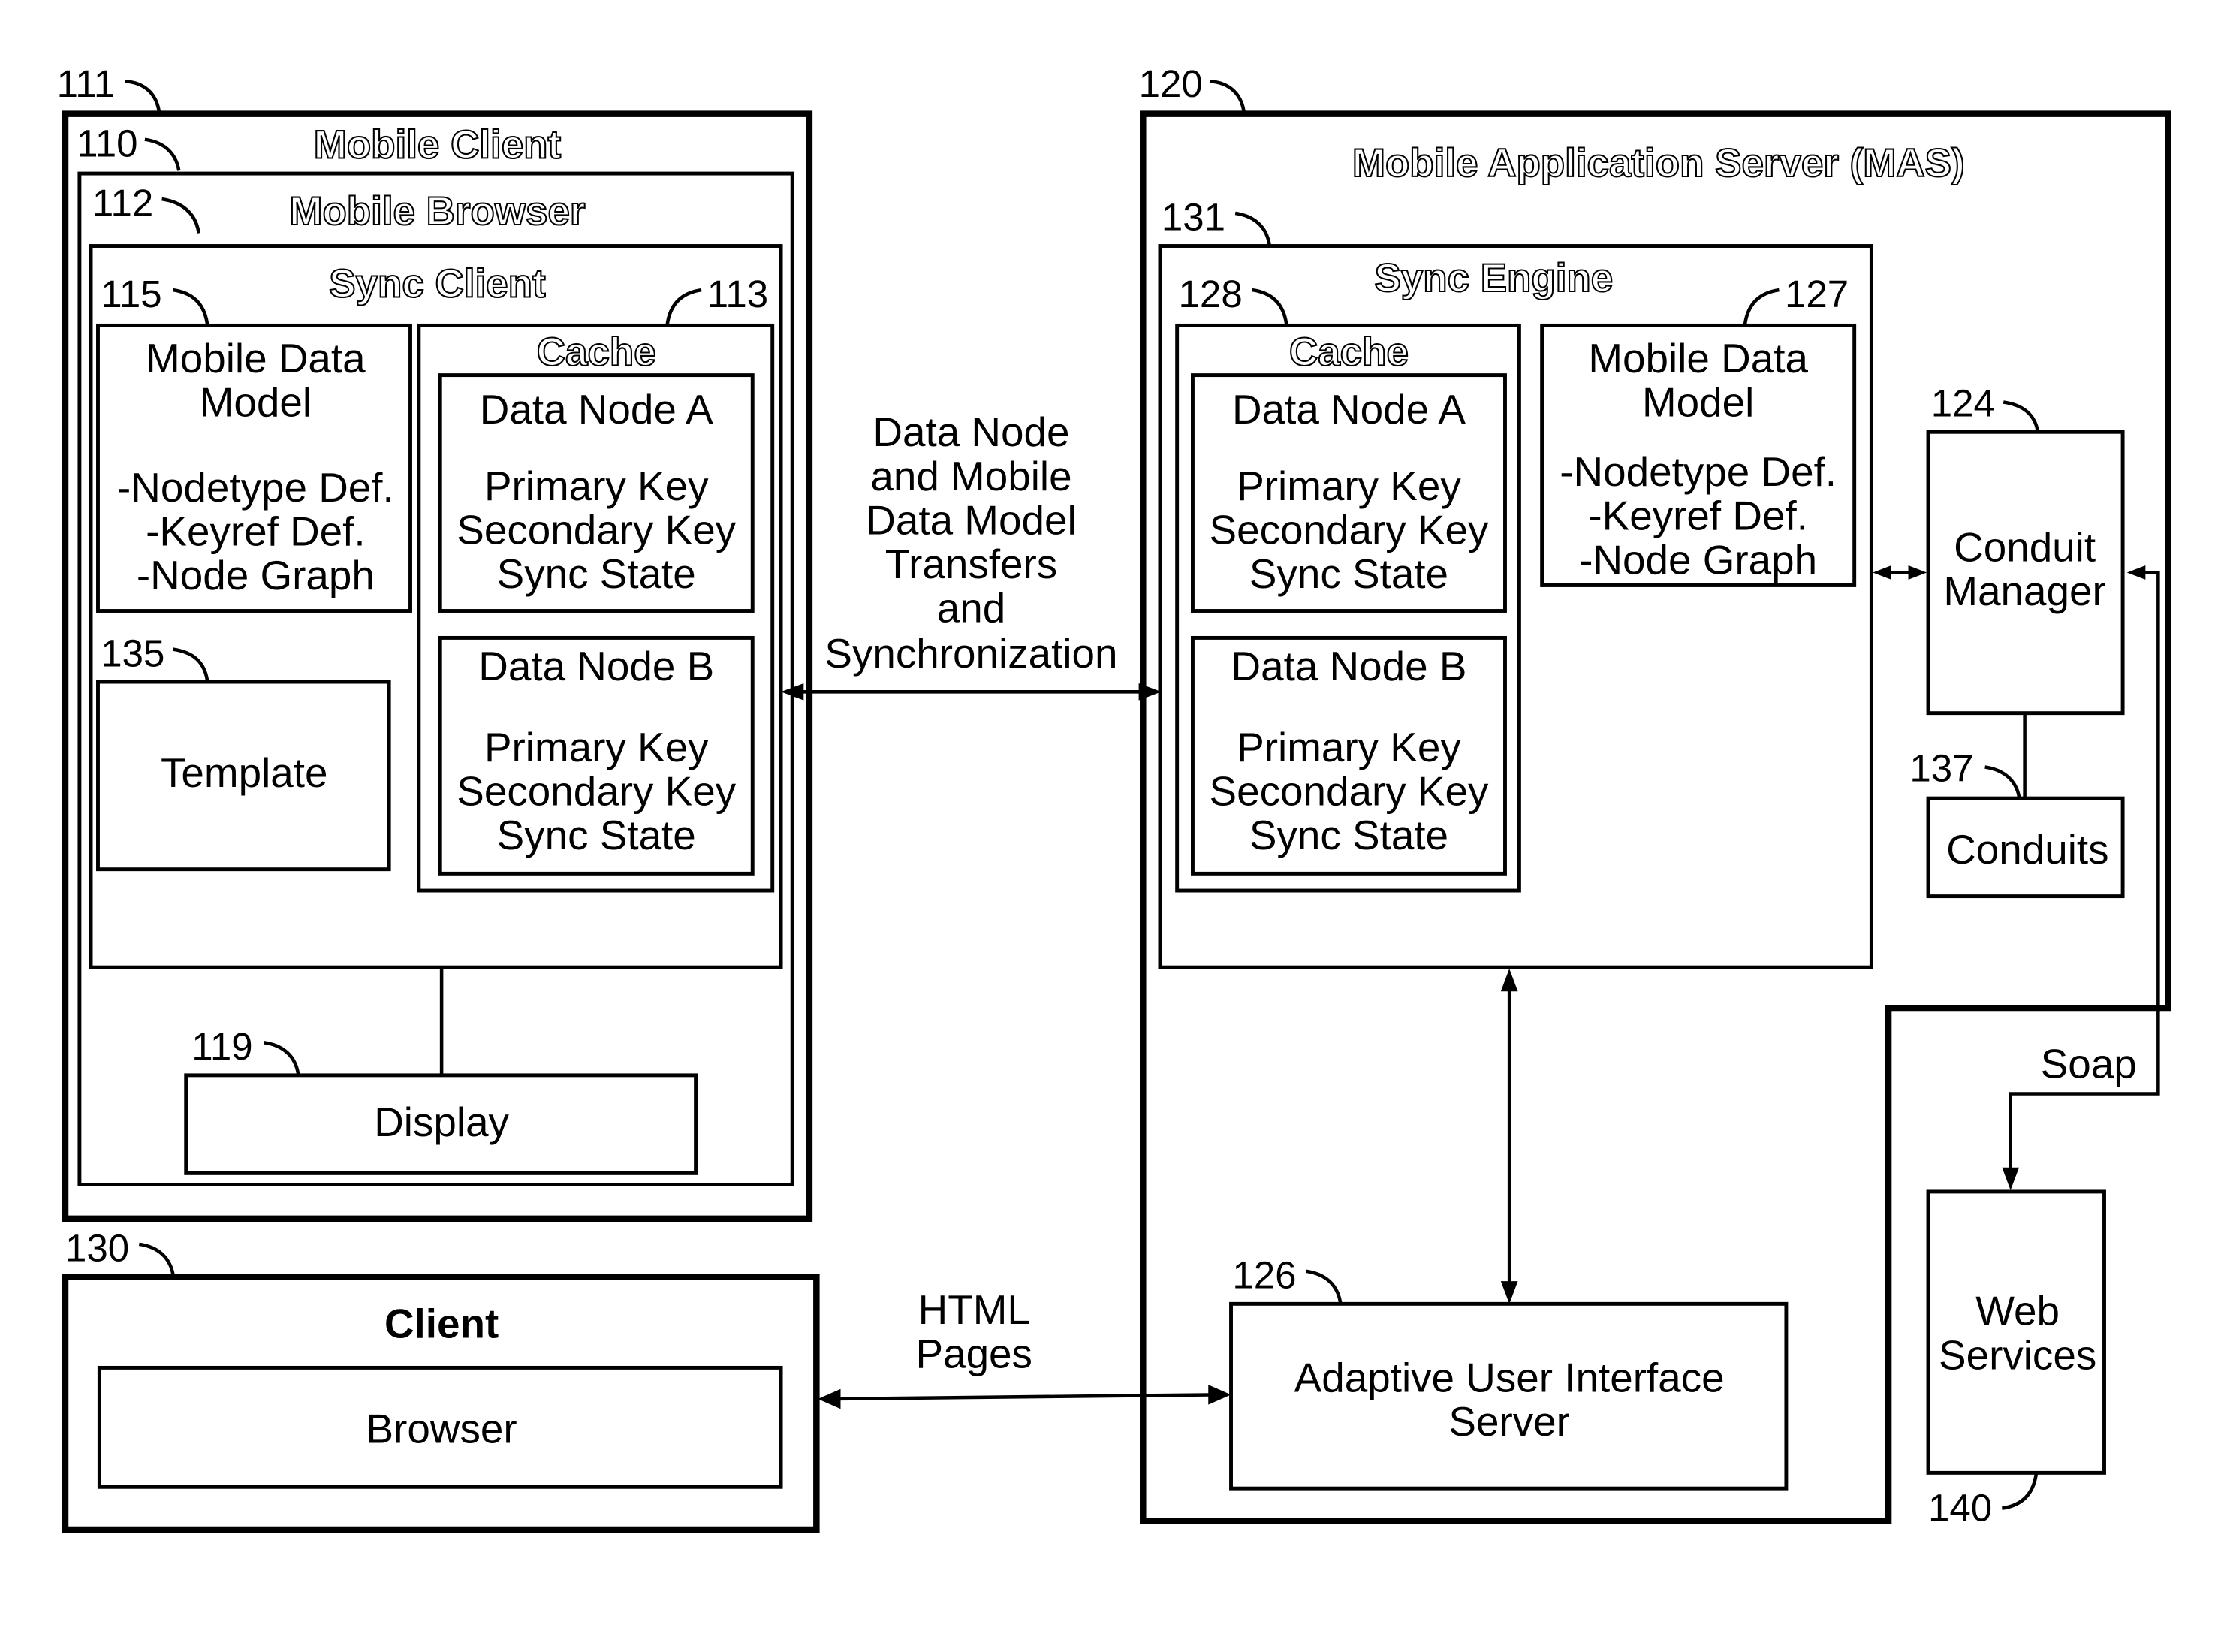 Image resolution: width=2215 pixels, height=1652 pixels. Describe the element at coordinates (596, 666) in the screenshot. I see `client-node-b-title: Data Node B` at that location.